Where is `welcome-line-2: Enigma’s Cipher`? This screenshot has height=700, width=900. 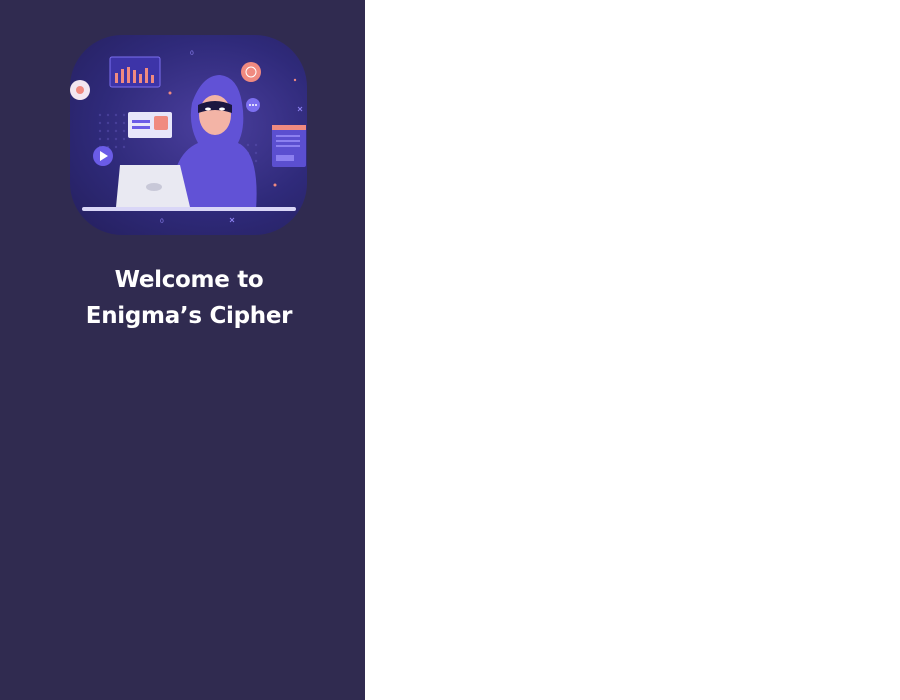 welcome-line-2: Enigma’s Cipher is located at coordinates (189, 316).